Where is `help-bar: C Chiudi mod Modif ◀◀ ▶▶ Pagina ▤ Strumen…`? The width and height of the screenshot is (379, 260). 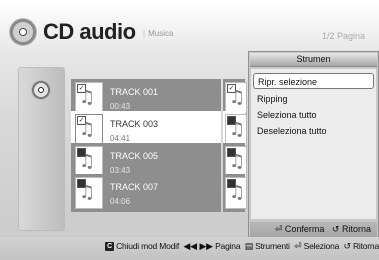 help-bar: C Chiudi mod Modif ◀◀ ▶▶ Pagina ▤ Strumen… is located at coordinates (189, 248).